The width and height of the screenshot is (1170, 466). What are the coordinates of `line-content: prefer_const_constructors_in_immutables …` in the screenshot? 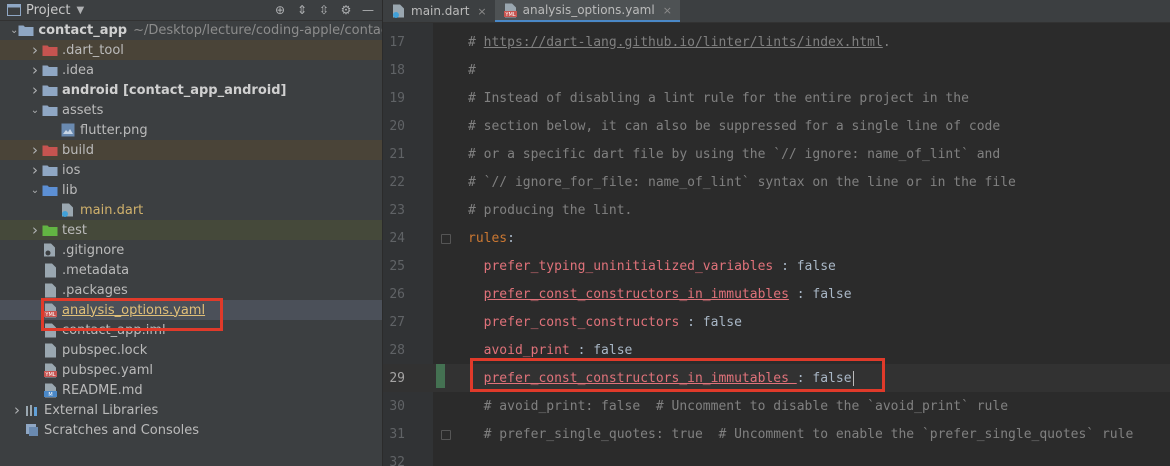 It's located at (660, 294).